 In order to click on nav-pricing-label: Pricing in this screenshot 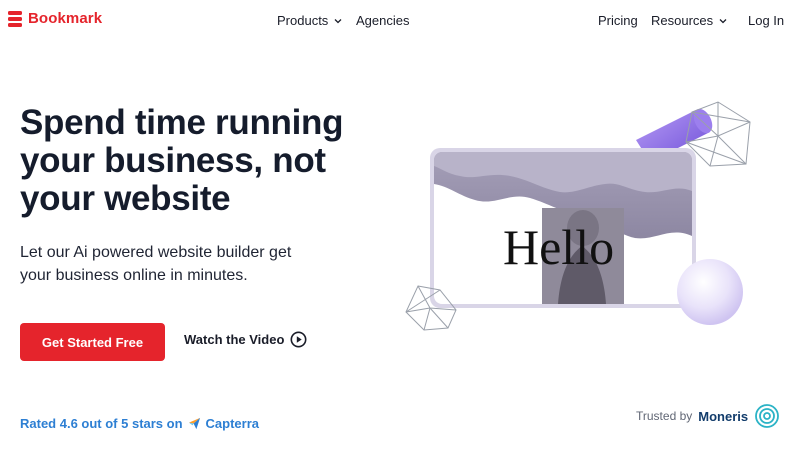, I will do `click(618, 20)`.